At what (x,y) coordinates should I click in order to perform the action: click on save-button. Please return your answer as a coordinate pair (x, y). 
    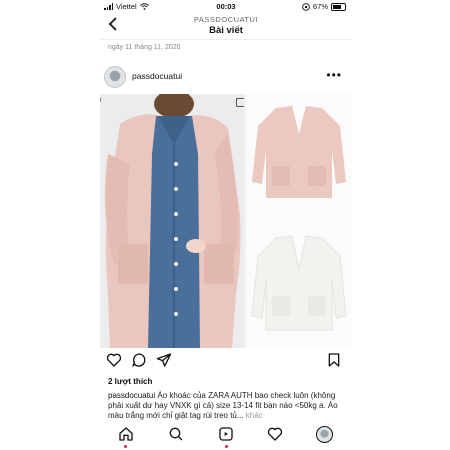
    Looking at the image, I should click on (335, 361).